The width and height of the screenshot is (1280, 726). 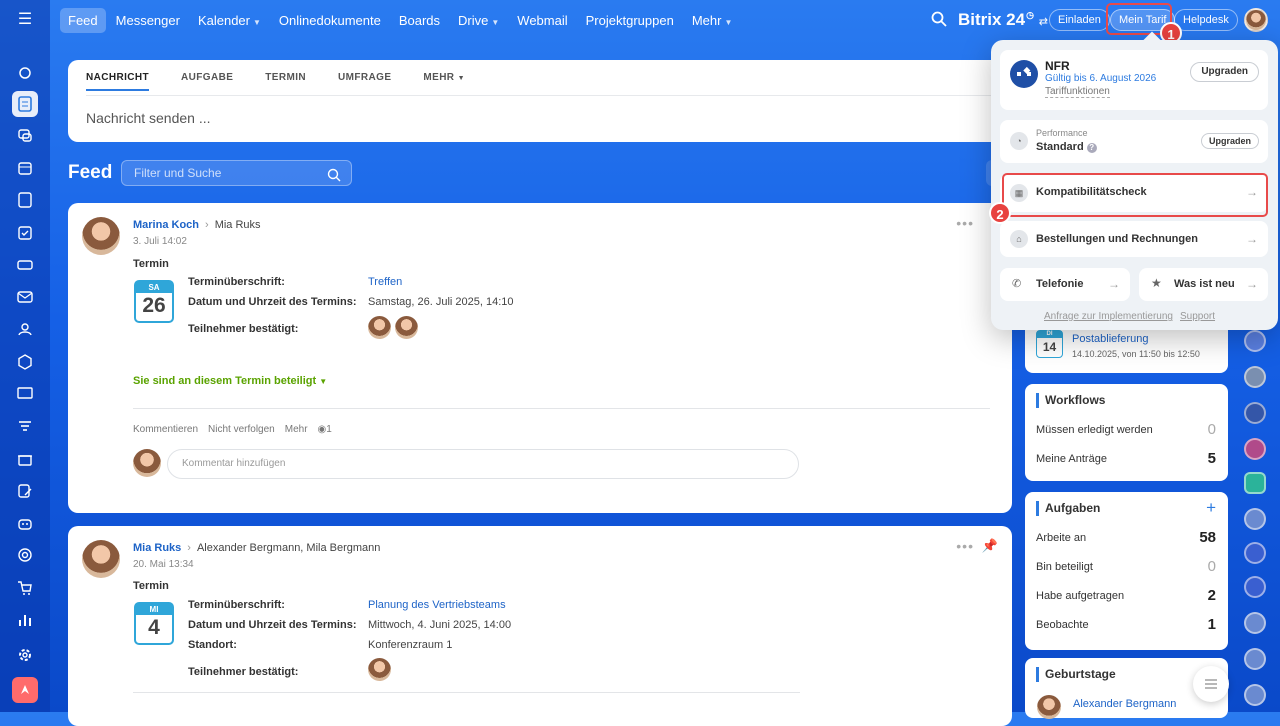 I want to click on store-icon, so click(x=25, y=459).